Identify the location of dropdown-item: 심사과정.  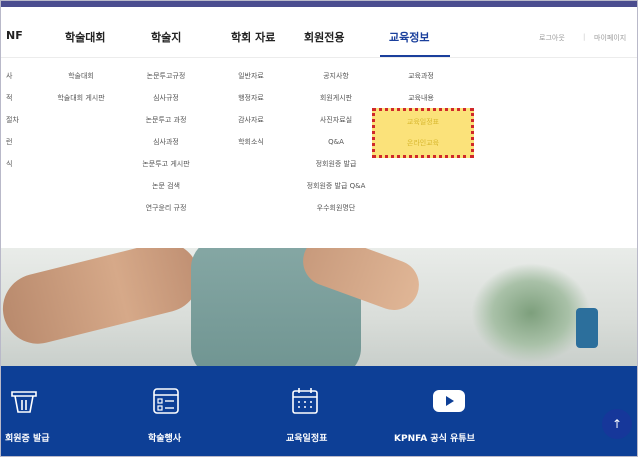
(166, 147).